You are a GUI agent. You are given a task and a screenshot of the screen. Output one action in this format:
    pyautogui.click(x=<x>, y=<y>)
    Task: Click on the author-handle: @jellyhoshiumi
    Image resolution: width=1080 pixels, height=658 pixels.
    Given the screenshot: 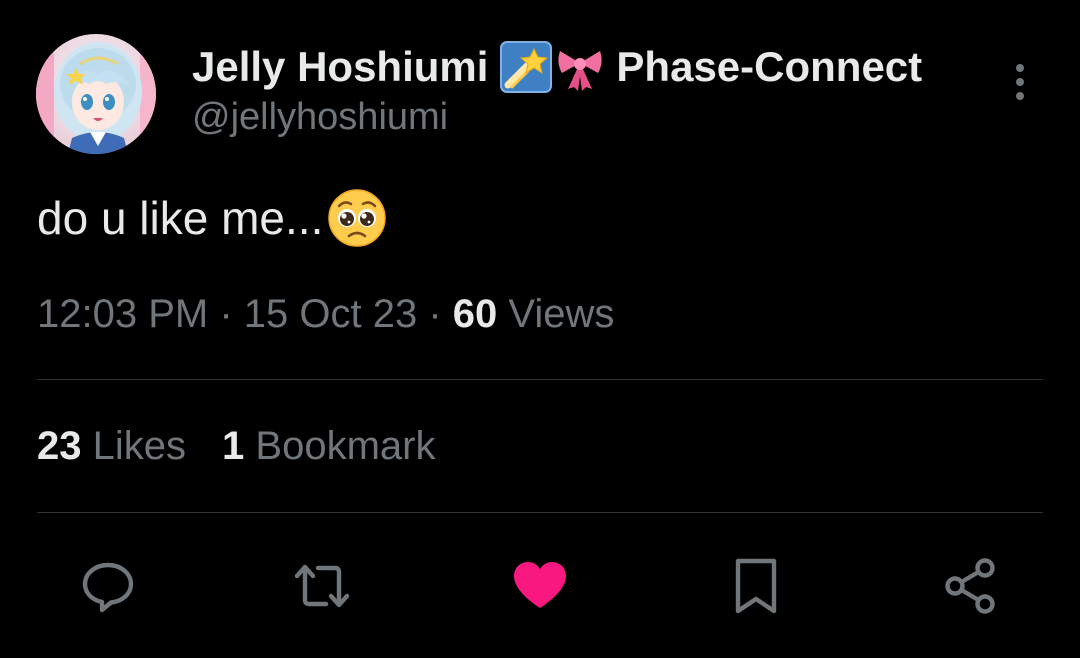 What is the action you would take?
    pyautogui.click(x=320, y=117)
    